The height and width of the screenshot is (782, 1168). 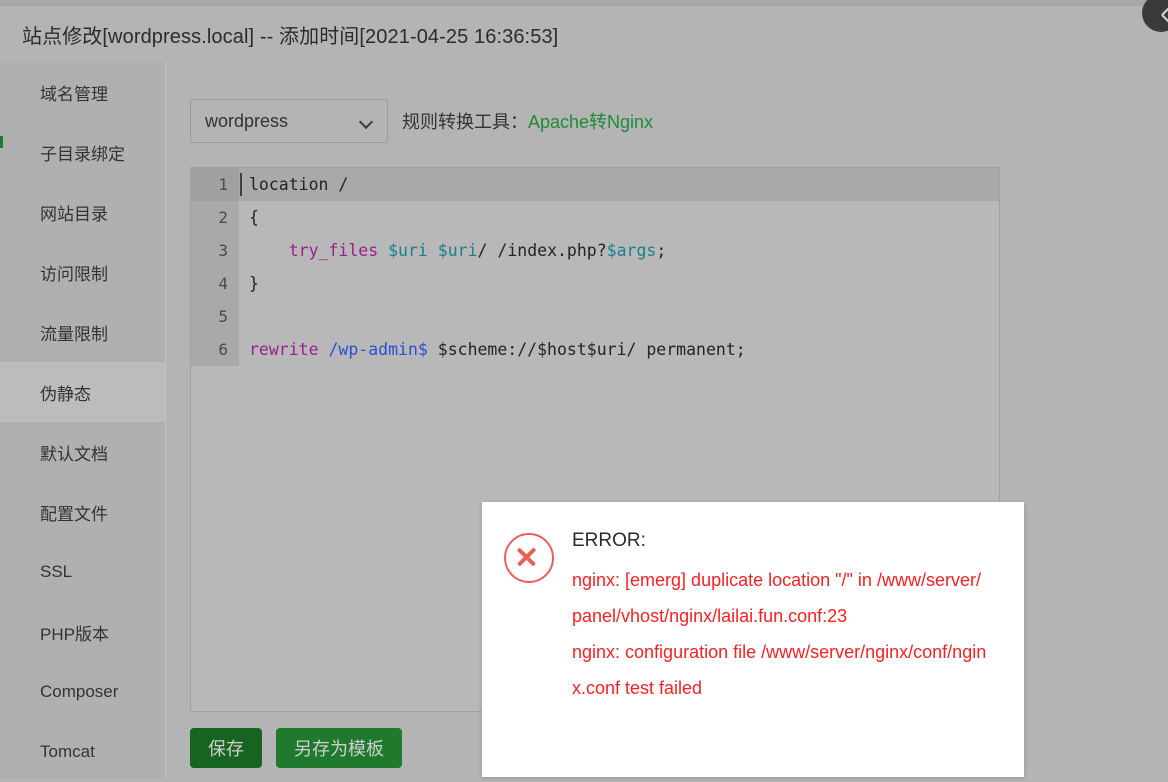 I want to click on close-icon, so click(x=1155, y=16).